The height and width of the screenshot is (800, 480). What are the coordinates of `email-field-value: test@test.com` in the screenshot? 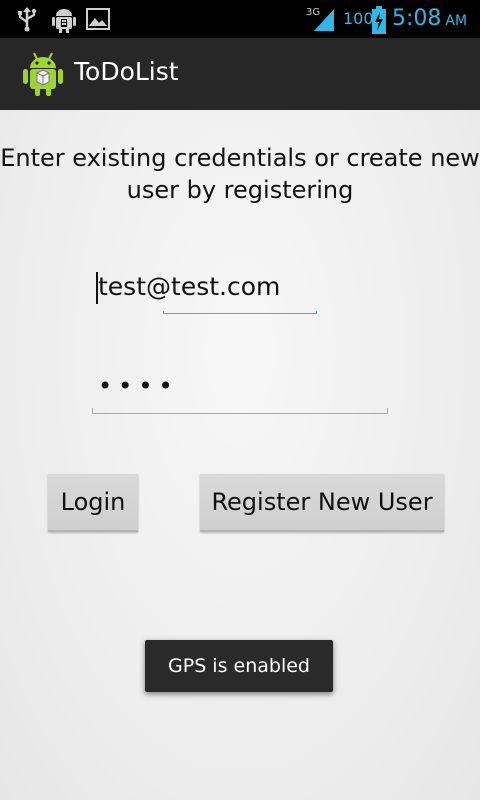 It's located at (189, 286).